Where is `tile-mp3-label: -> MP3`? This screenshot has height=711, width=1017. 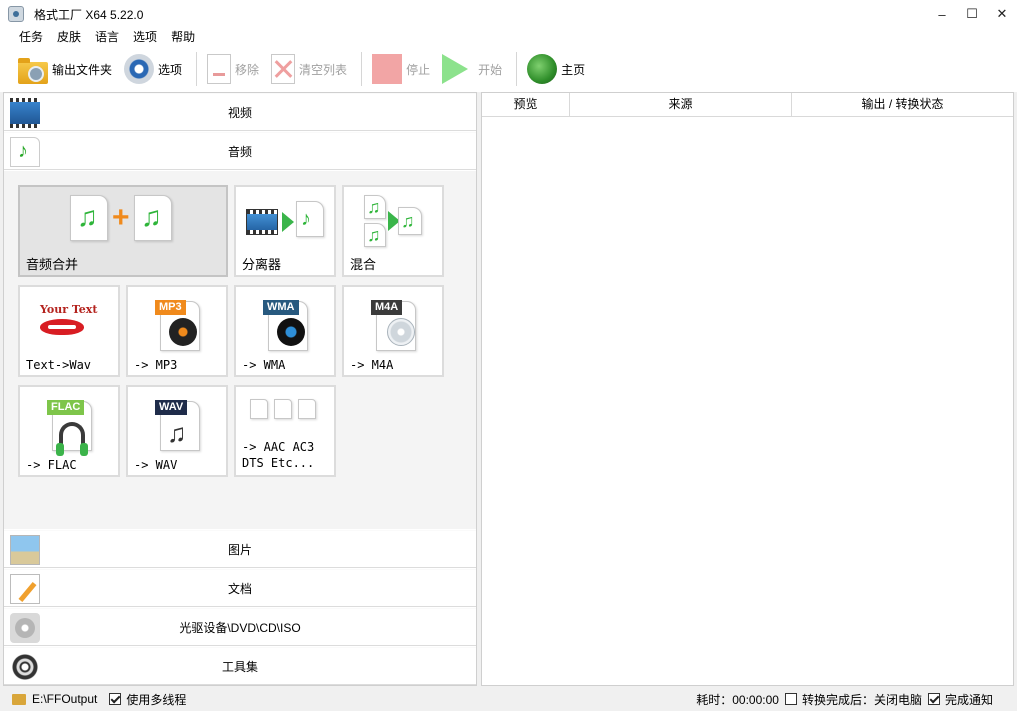 tile-mp3-label: -> MP3 is located at coordinates (156, 365).